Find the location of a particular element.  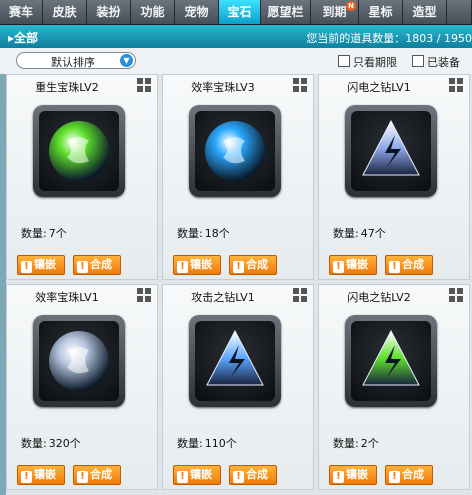

item-card: 闪电之钻LV2 数量: 2个 ! 镶嵌 ! 合成 is located at coordinates (394, 387).